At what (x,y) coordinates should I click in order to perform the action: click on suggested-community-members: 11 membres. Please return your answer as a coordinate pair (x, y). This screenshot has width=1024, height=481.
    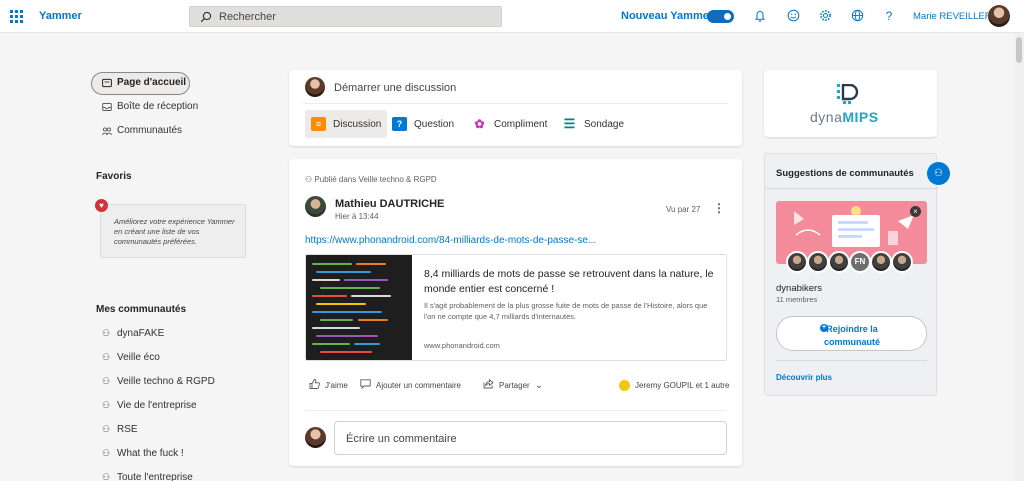
    Looking at the image, I should click on (797, 299).